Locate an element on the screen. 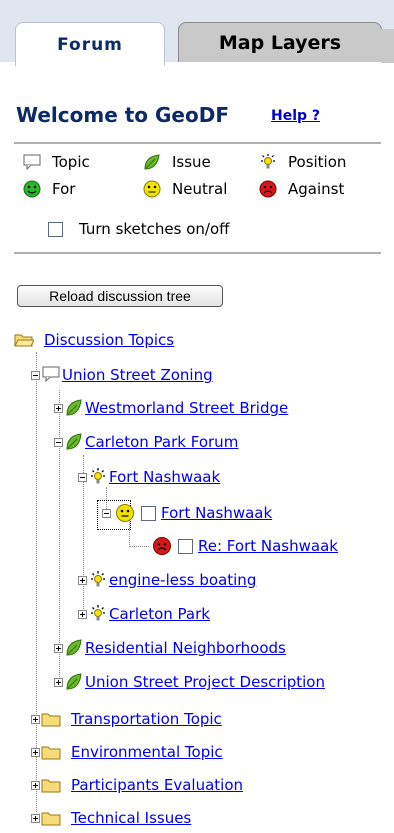  legend-issue: Issue is located at coordinates (176, 162).